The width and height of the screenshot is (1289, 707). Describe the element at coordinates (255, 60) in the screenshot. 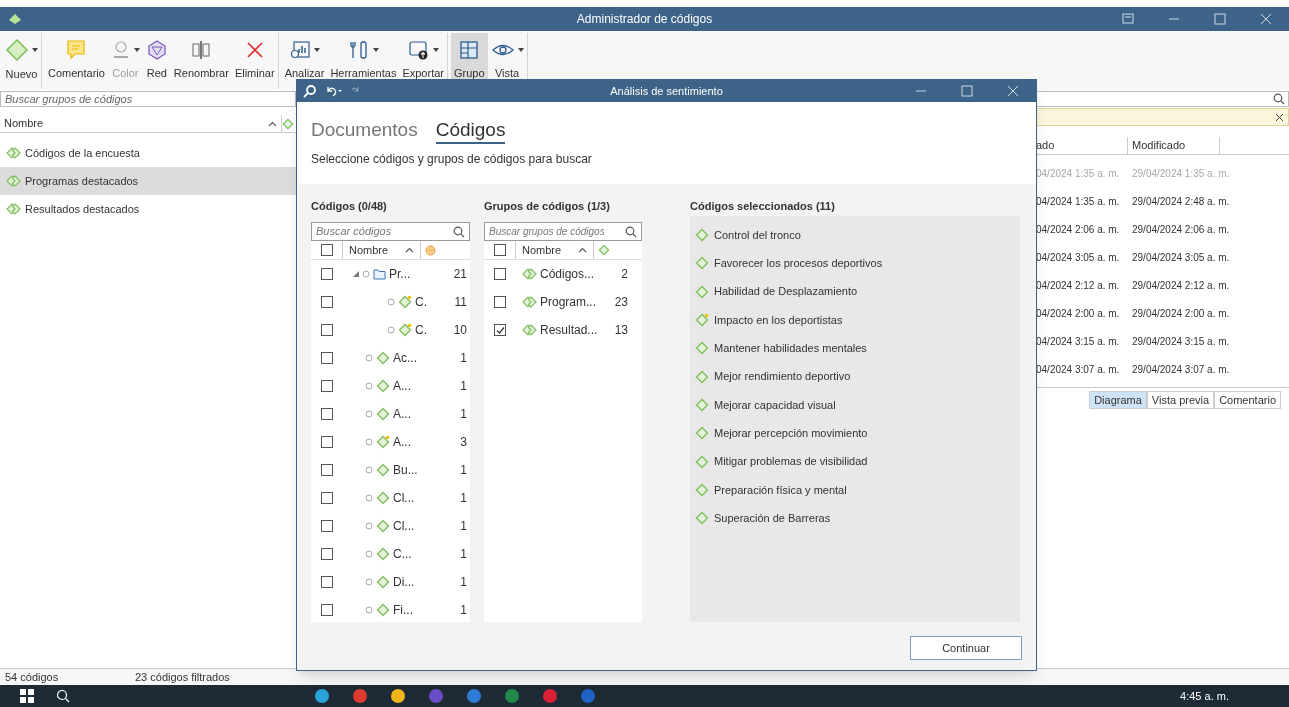

I see `toolbar-button: Eliminar` at that location.